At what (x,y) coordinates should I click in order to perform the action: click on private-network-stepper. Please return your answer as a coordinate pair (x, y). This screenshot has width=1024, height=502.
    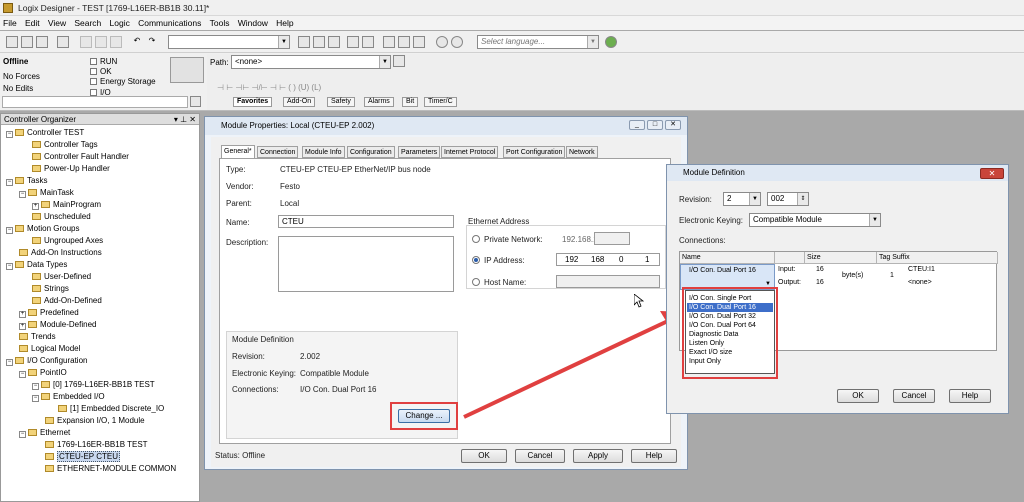
    Looking at the image, I should click on (612, 238).